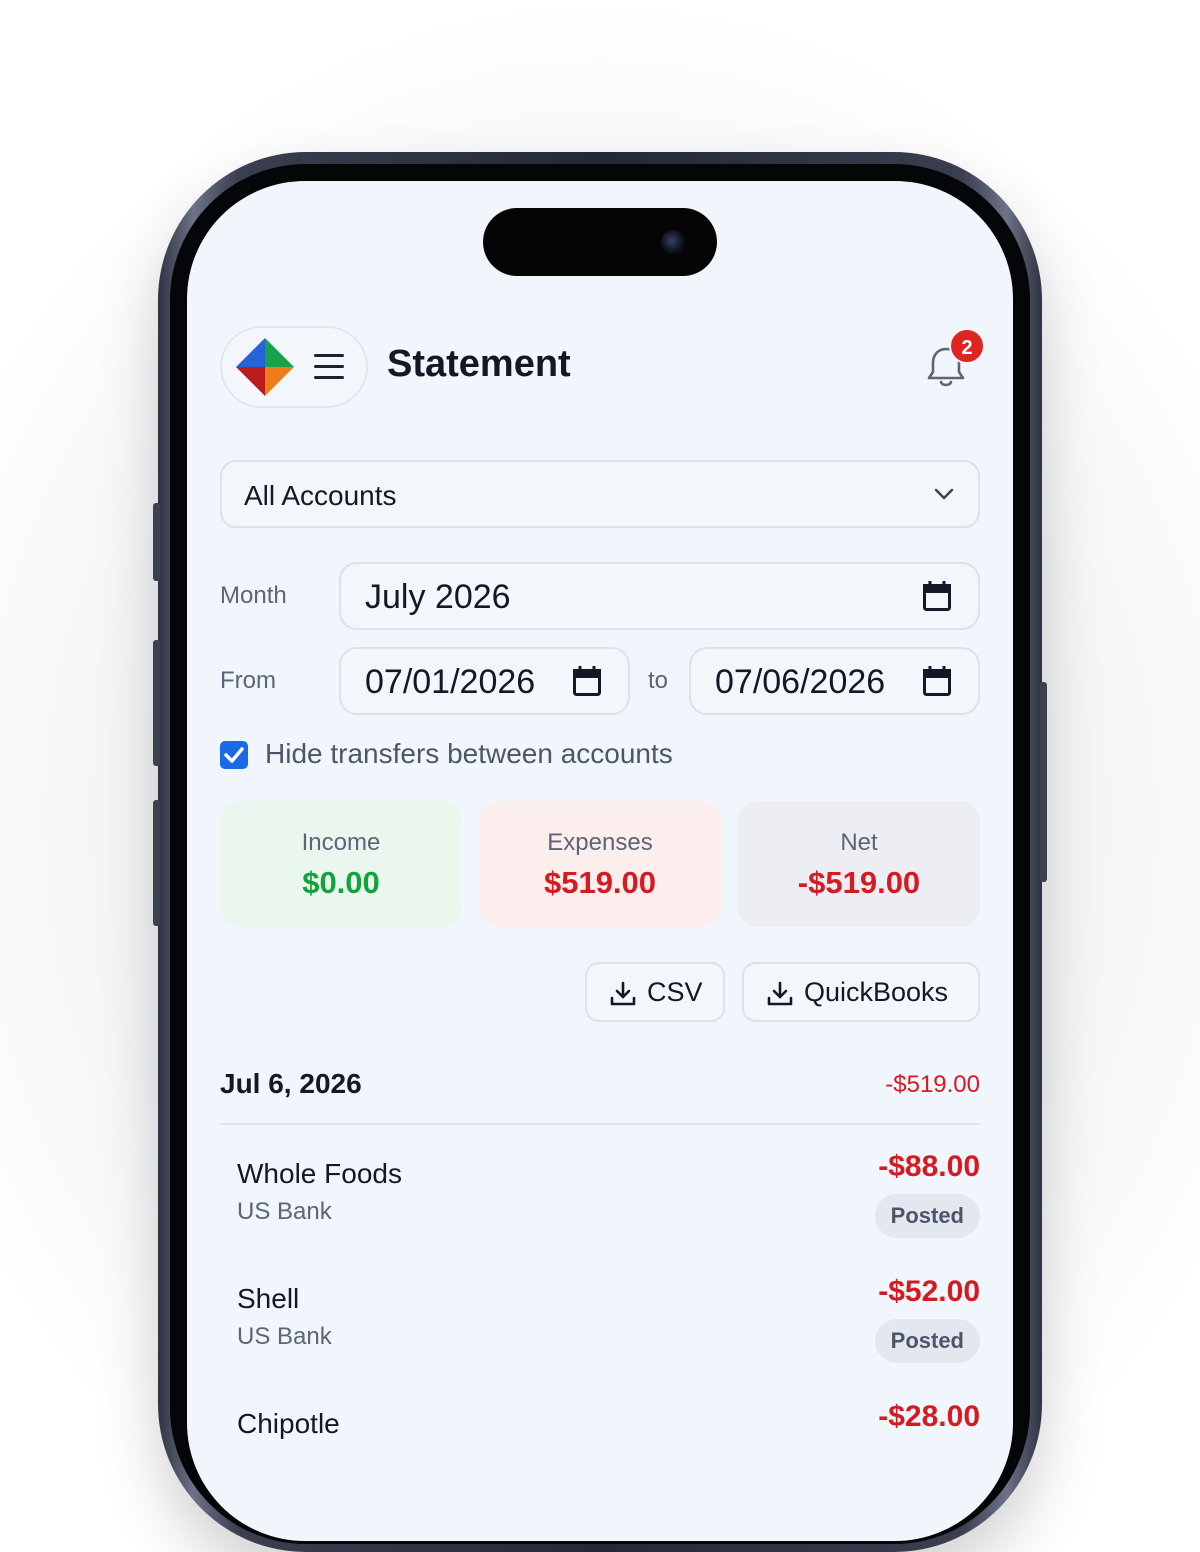 The width and height of the screenshot is (1200, 1552). What do you see at coordinates (341, 864) in the screenshot?
I see `income-card: Income $0.00` at bounding box center [341, 864].